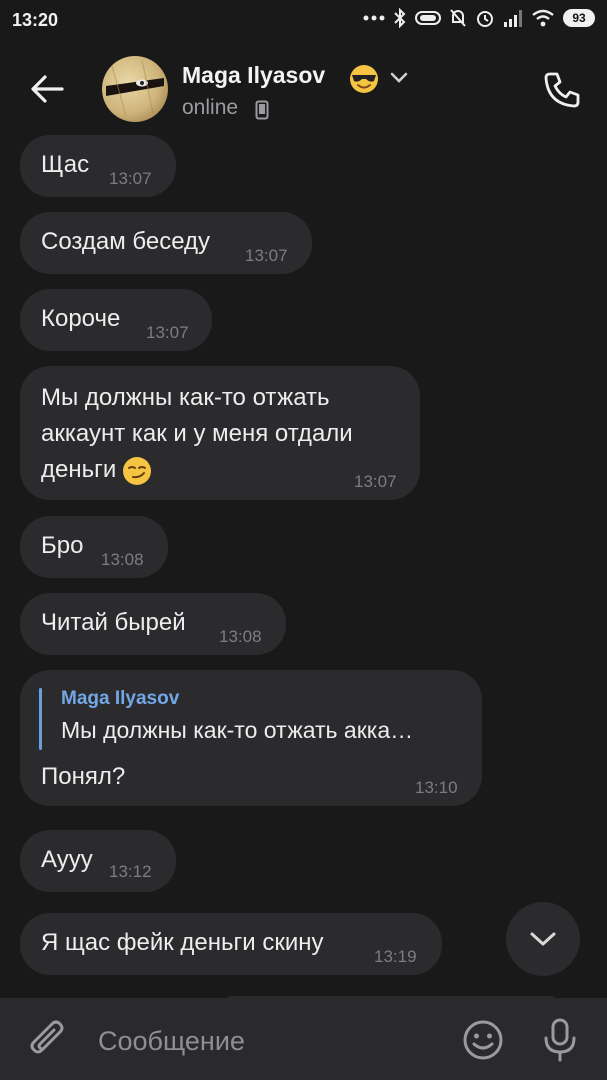 The image size is (607, 1080). Describe the element at coordinates (83, 776) in the screenshot. I see `message-text: Понял?` at that location.